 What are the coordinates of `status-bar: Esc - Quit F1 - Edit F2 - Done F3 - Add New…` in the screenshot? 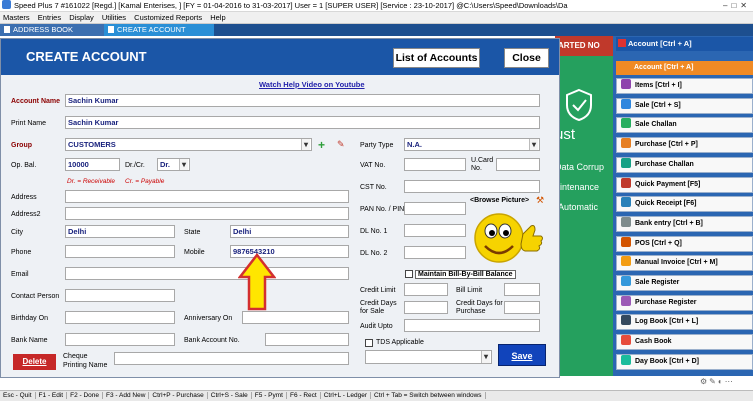 It's located at (376, 395).